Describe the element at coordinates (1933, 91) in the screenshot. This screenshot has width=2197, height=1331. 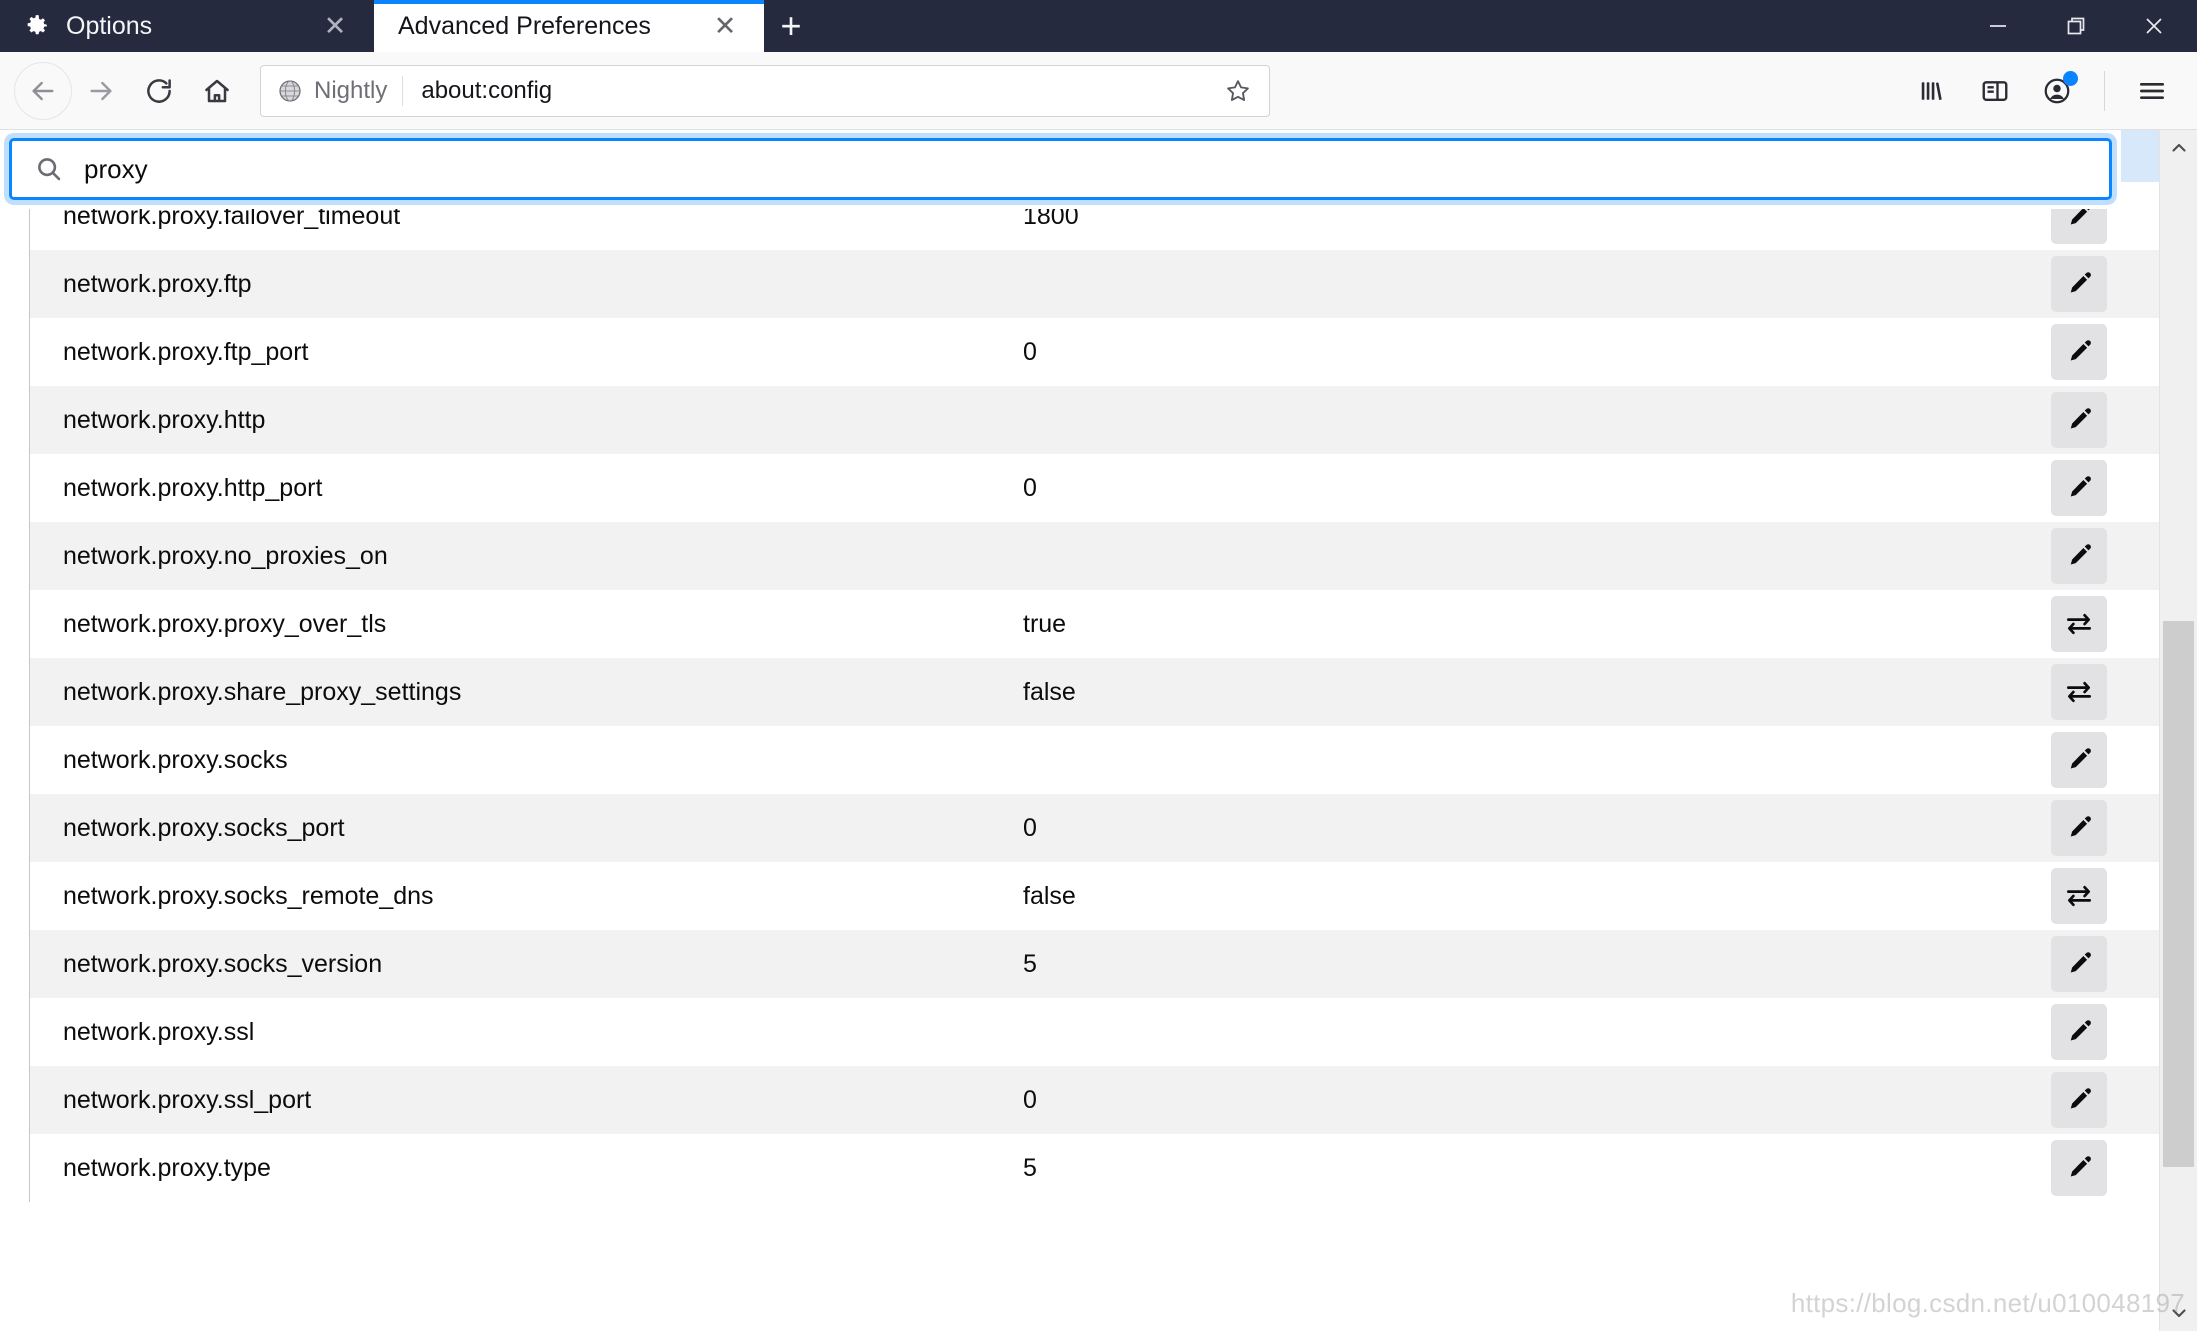
I see `library-icon` at that location.